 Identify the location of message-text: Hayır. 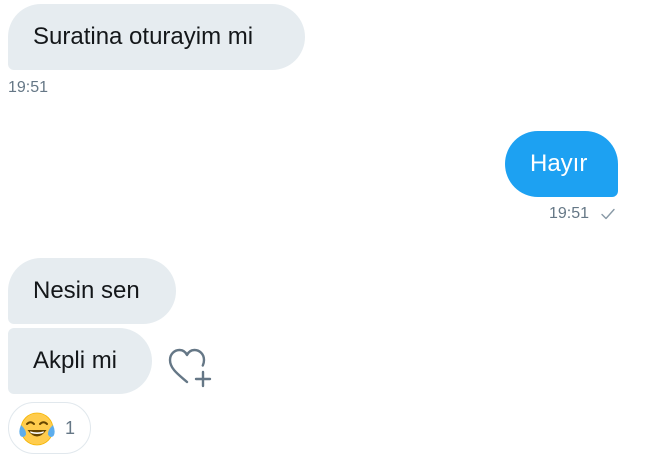
(559, 163).